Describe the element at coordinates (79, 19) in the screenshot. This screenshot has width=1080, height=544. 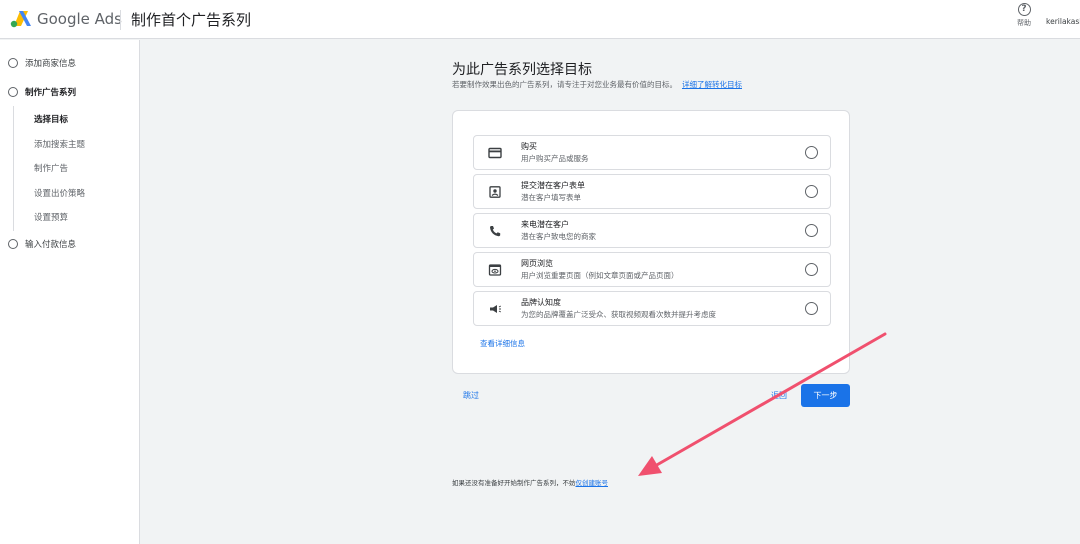
I see `brand-name: Google Ads` at that location.